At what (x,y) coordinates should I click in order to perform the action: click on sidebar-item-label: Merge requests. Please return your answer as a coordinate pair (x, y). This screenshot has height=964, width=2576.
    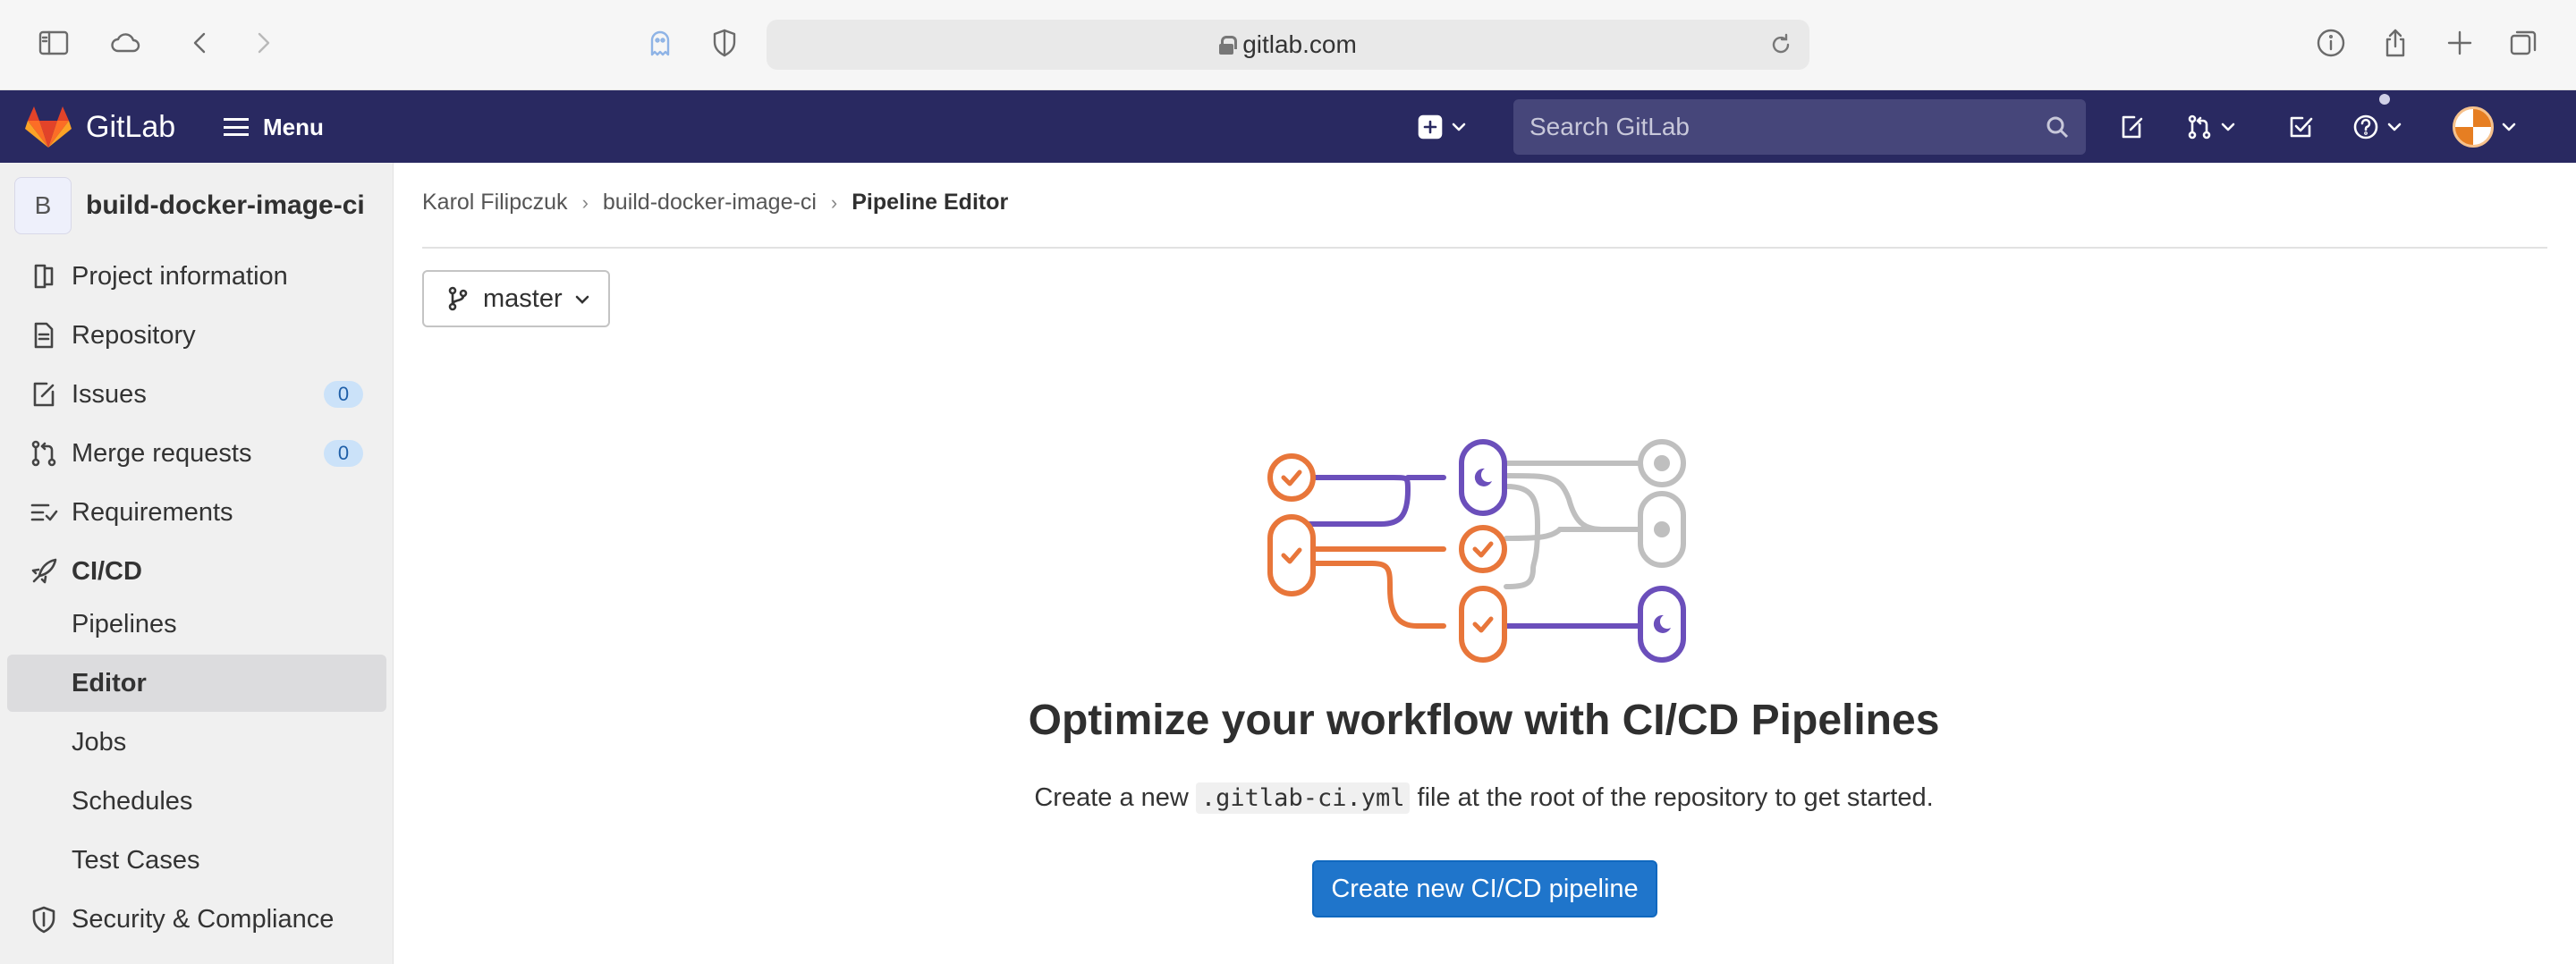
    Looking at the image, I should click on (162, 453).